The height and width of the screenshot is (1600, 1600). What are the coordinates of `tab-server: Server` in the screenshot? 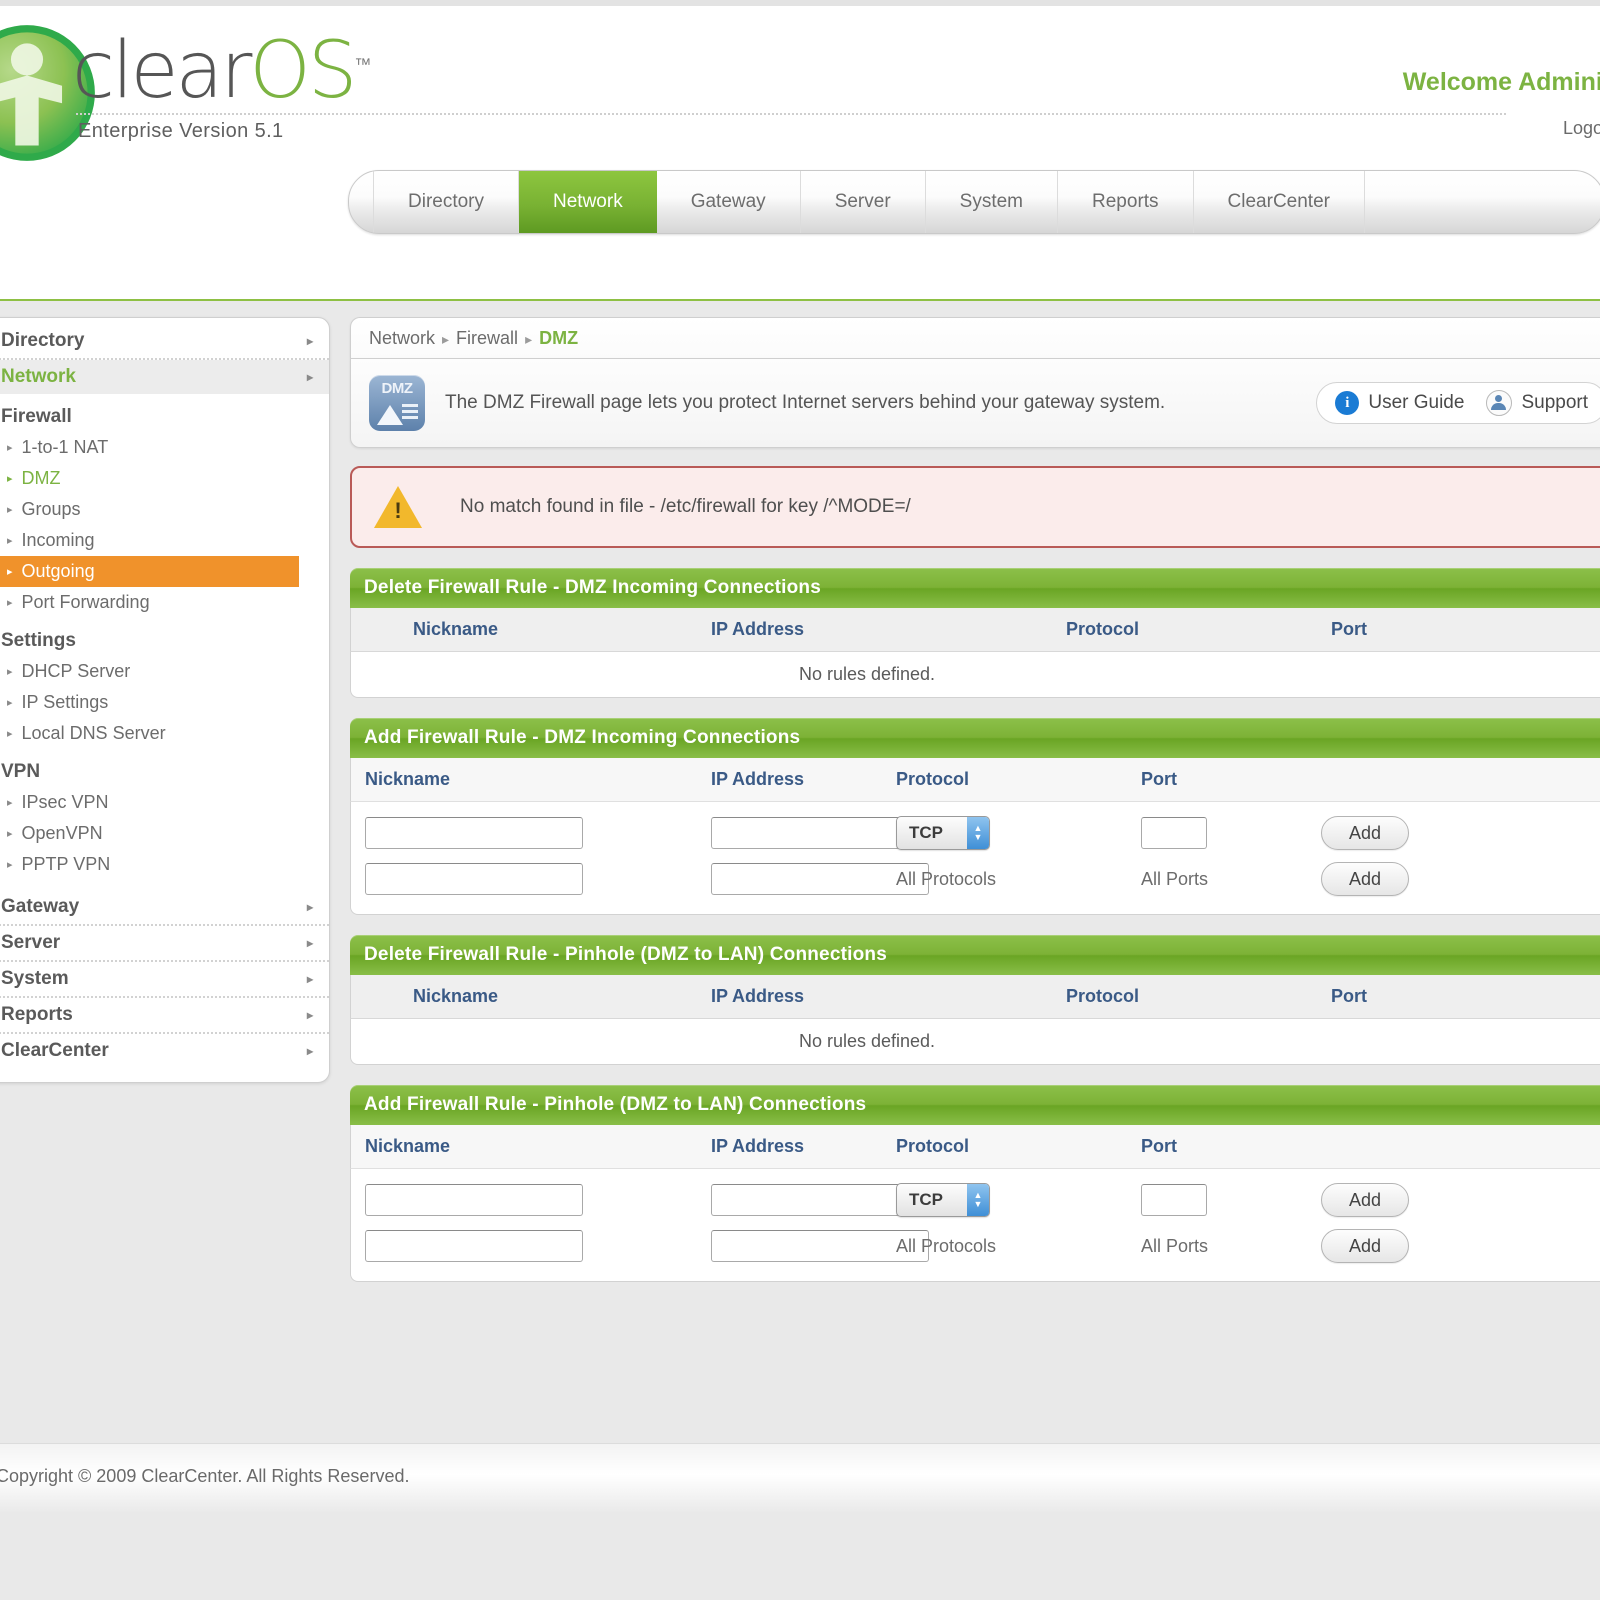 It's located at (863, 202).